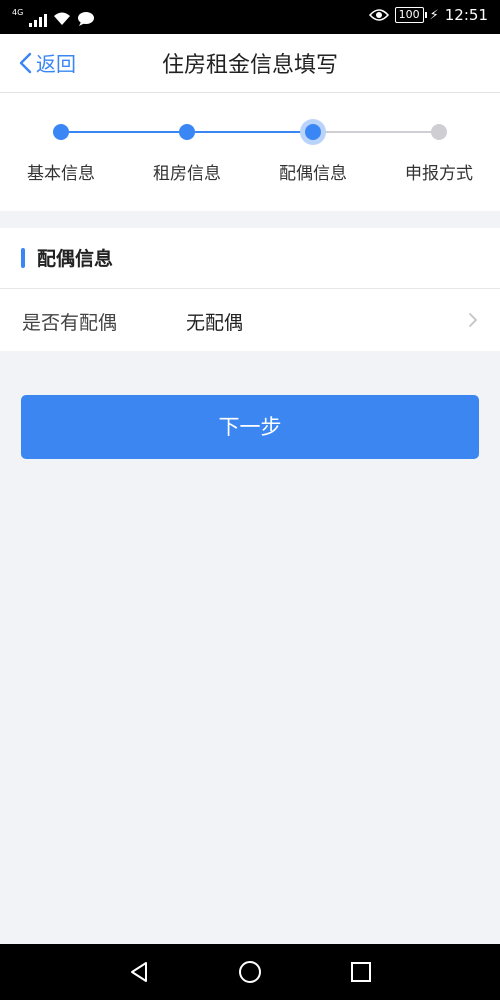  I want to click on status-bar: 4G 100 ⚡ 12:51, so click(250, 17).